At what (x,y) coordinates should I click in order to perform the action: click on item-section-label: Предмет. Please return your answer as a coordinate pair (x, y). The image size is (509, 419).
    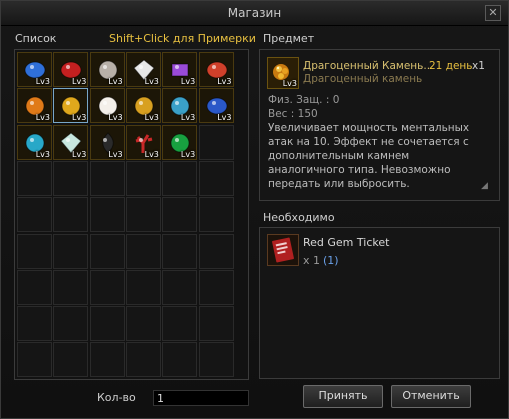
    Looking at the image, I should click on (289, 38).